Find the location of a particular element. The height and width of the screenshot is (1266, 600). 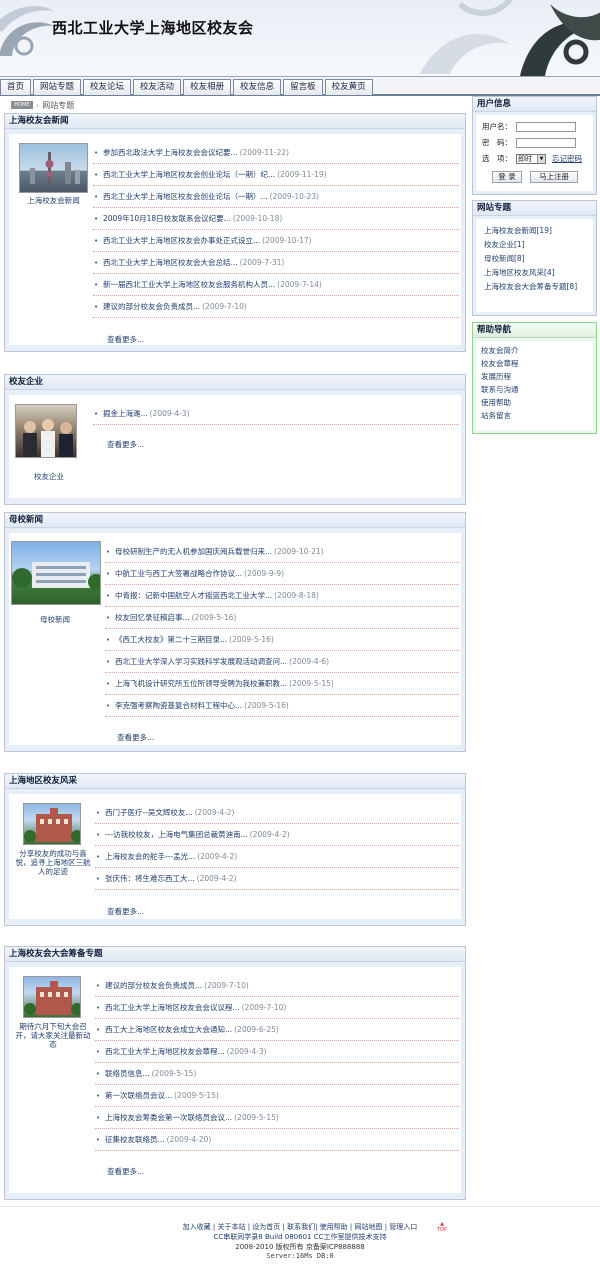

list-item: 第一次联络员会议...(2009-5-15) is located at coordinates (277, 1096).